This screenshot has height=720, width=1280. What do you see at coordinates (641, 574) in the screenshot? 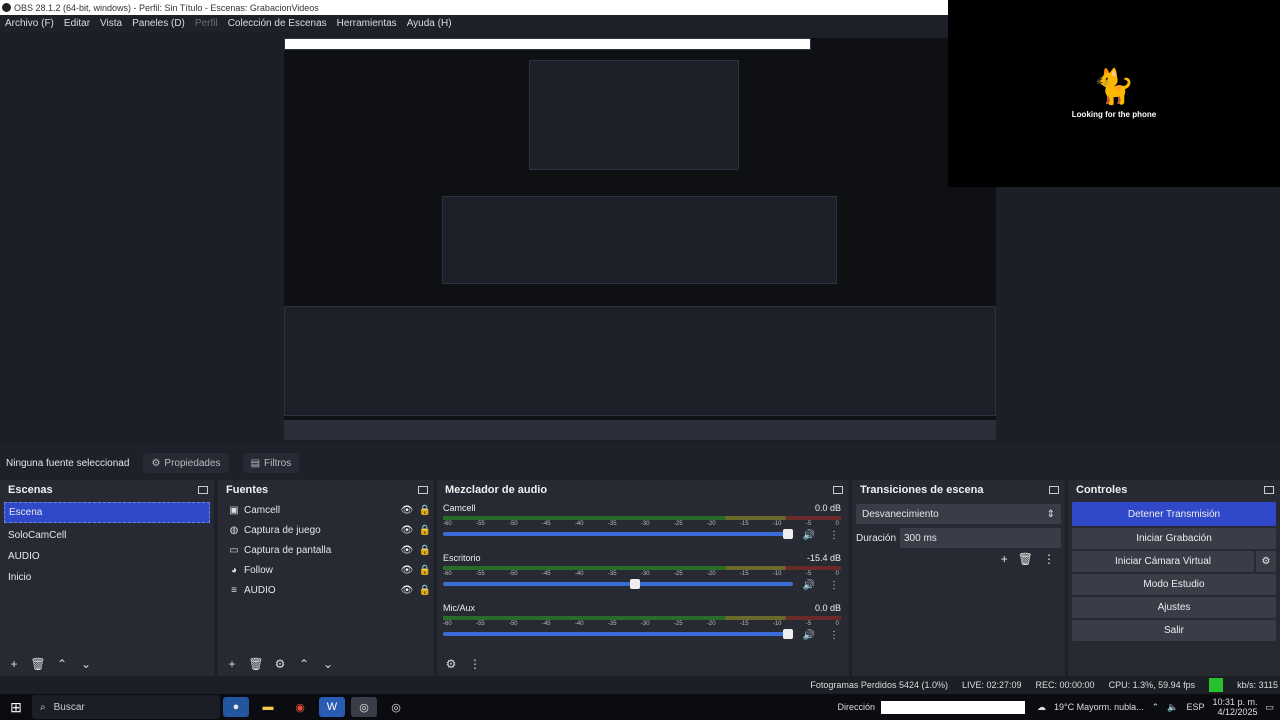
I see `meter-scale: -60 -55 -50 -45 -40 -35 -30 -25 -20 -15 -10 -5 0` at bounding box center [641, 574].